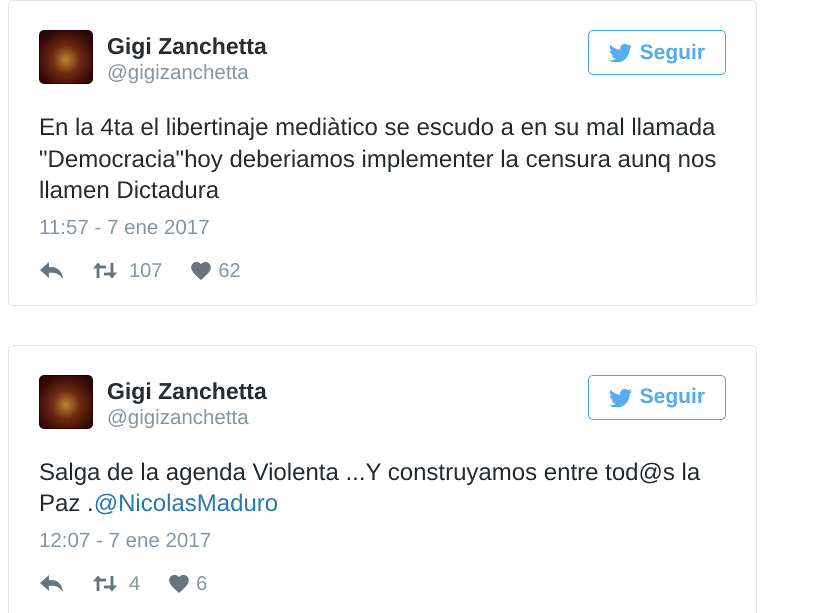 This screenshot has width=840, height=613. What do you see at coordinates (127, 270) in the screenshot?
I see `retweet-button: 107` at bounding box center [127, 270].